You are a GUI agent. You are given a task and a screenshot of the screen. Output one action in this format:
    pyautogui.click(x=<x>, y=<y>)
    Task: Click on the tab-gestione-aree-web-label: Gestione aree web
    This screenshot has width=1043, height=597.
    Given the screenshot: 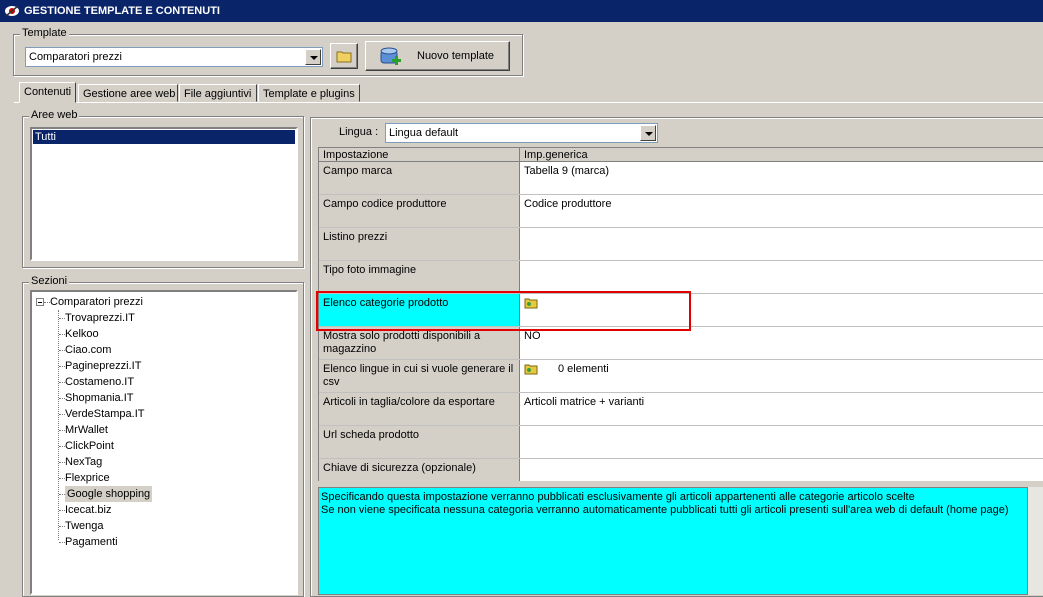 What is the action you would take?
    pyautogui.click(x=129, y=94)
    